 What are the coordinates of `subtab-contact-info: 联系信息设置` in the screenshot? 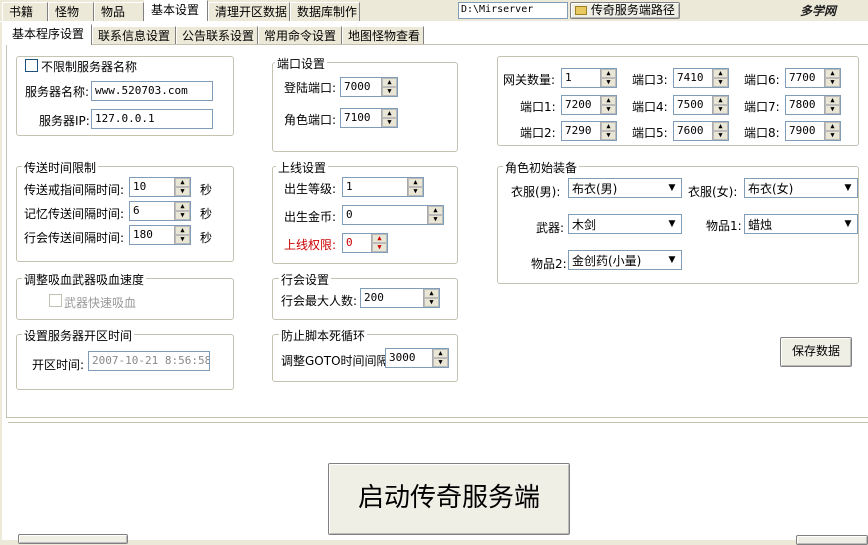 It's located at (134, 35).